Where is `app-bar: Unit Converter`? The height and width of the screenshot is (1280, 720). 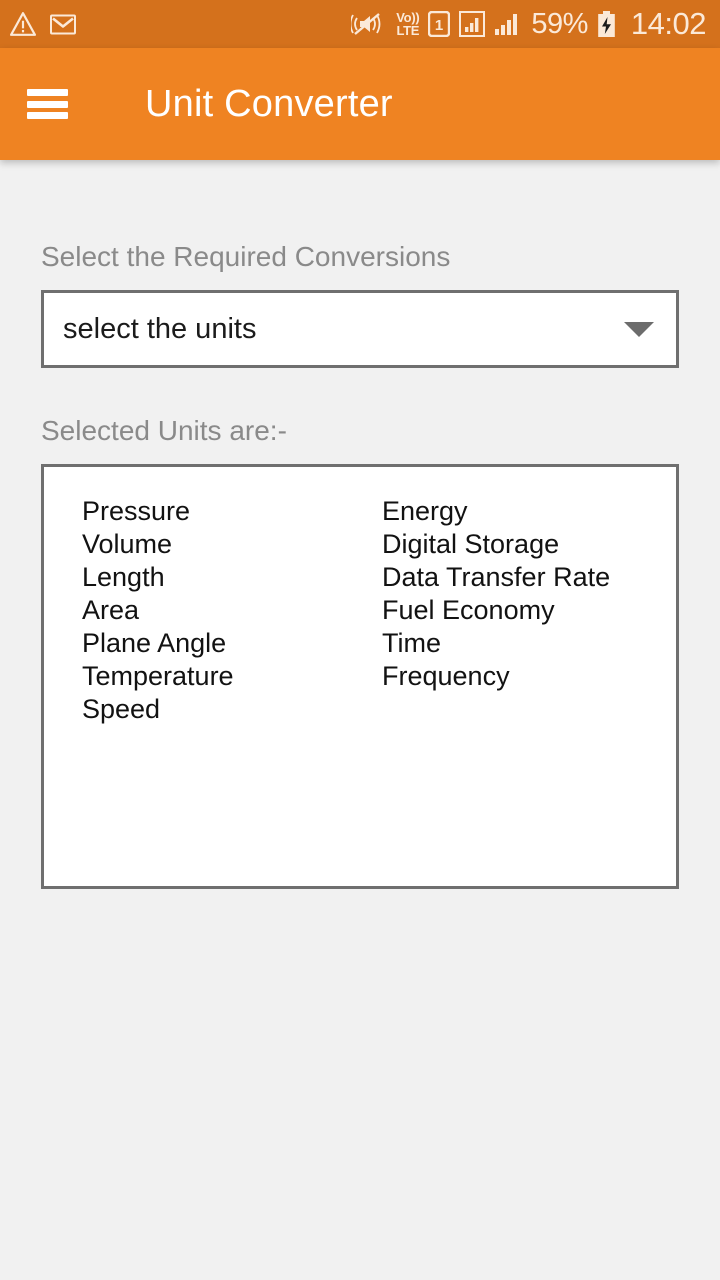 app-bar: Unit Converter is located at coordinates (360, 104).